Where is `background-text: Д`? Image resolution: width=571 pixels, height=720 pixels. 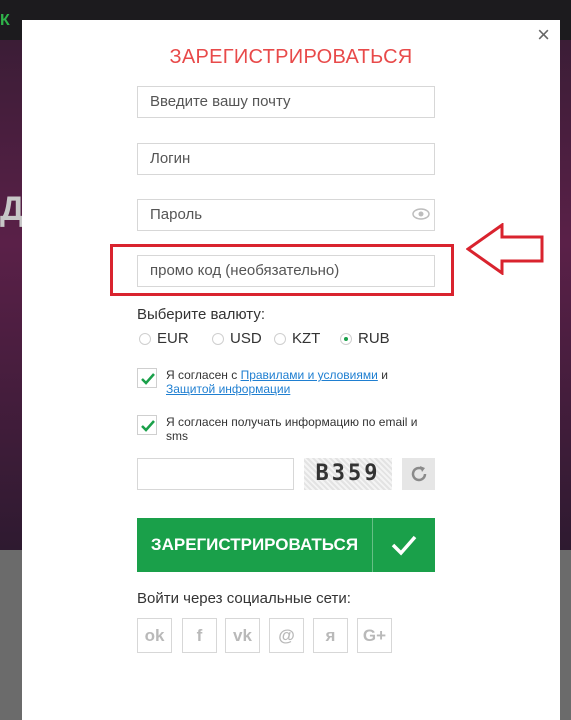
background-text: Д is located at coordinates (12, 209).